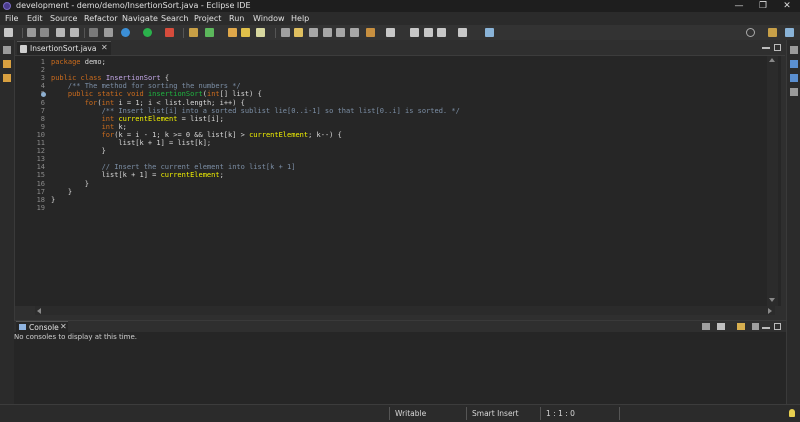 Image resolution: width=800 pixels, height=422 pixels. I want to click on code-line: public class InsertionSort {, so click(110, 78).